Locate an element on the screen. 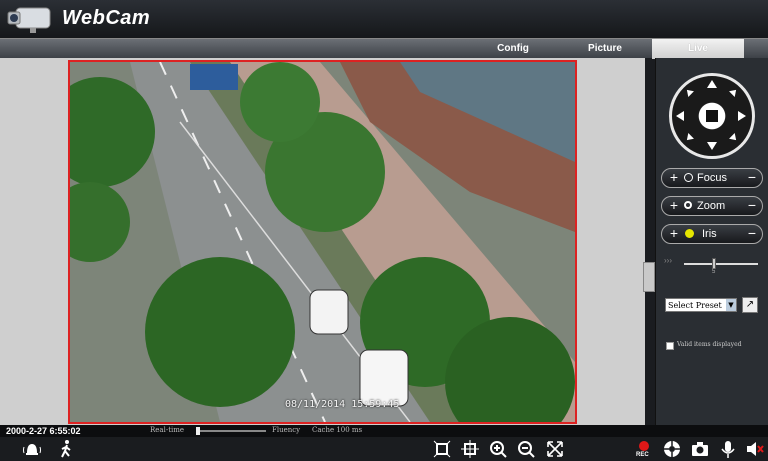  focus-plus-button: + is located at coordinates (674, 178).